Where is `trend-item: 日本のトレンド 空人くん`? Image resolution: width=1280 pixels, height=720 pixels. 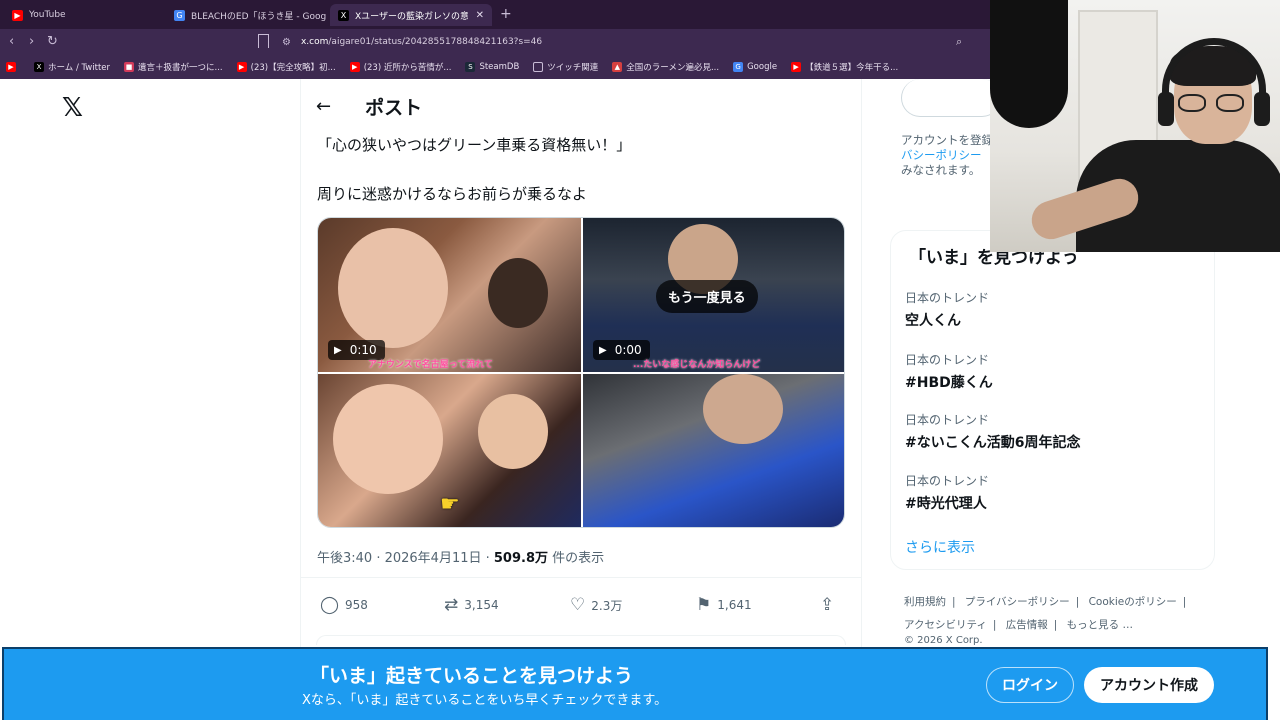
trend-item: 日本のトレンド 空人くん is located at coordinates (947, 309).